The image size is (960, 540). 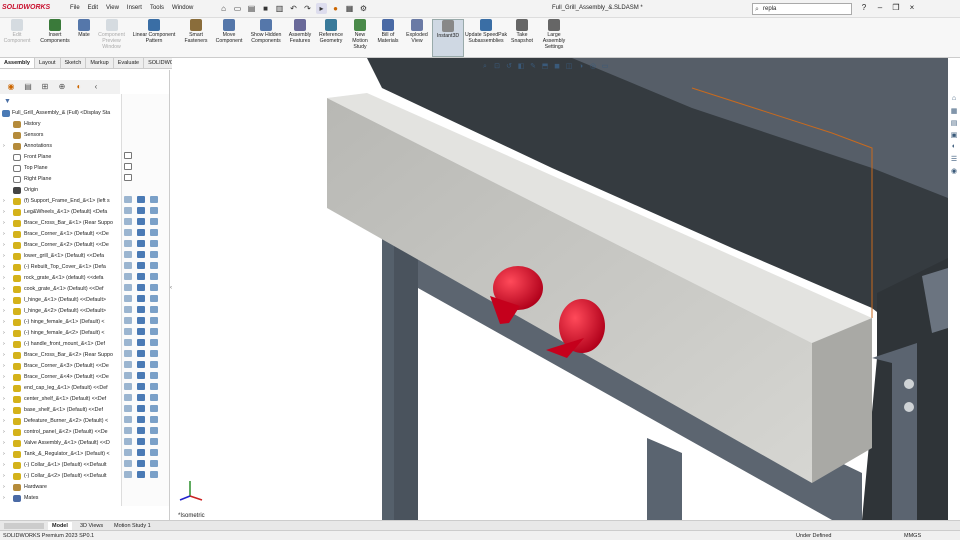 I want to click on minimize-icon: –, so click(x=880, y=7).